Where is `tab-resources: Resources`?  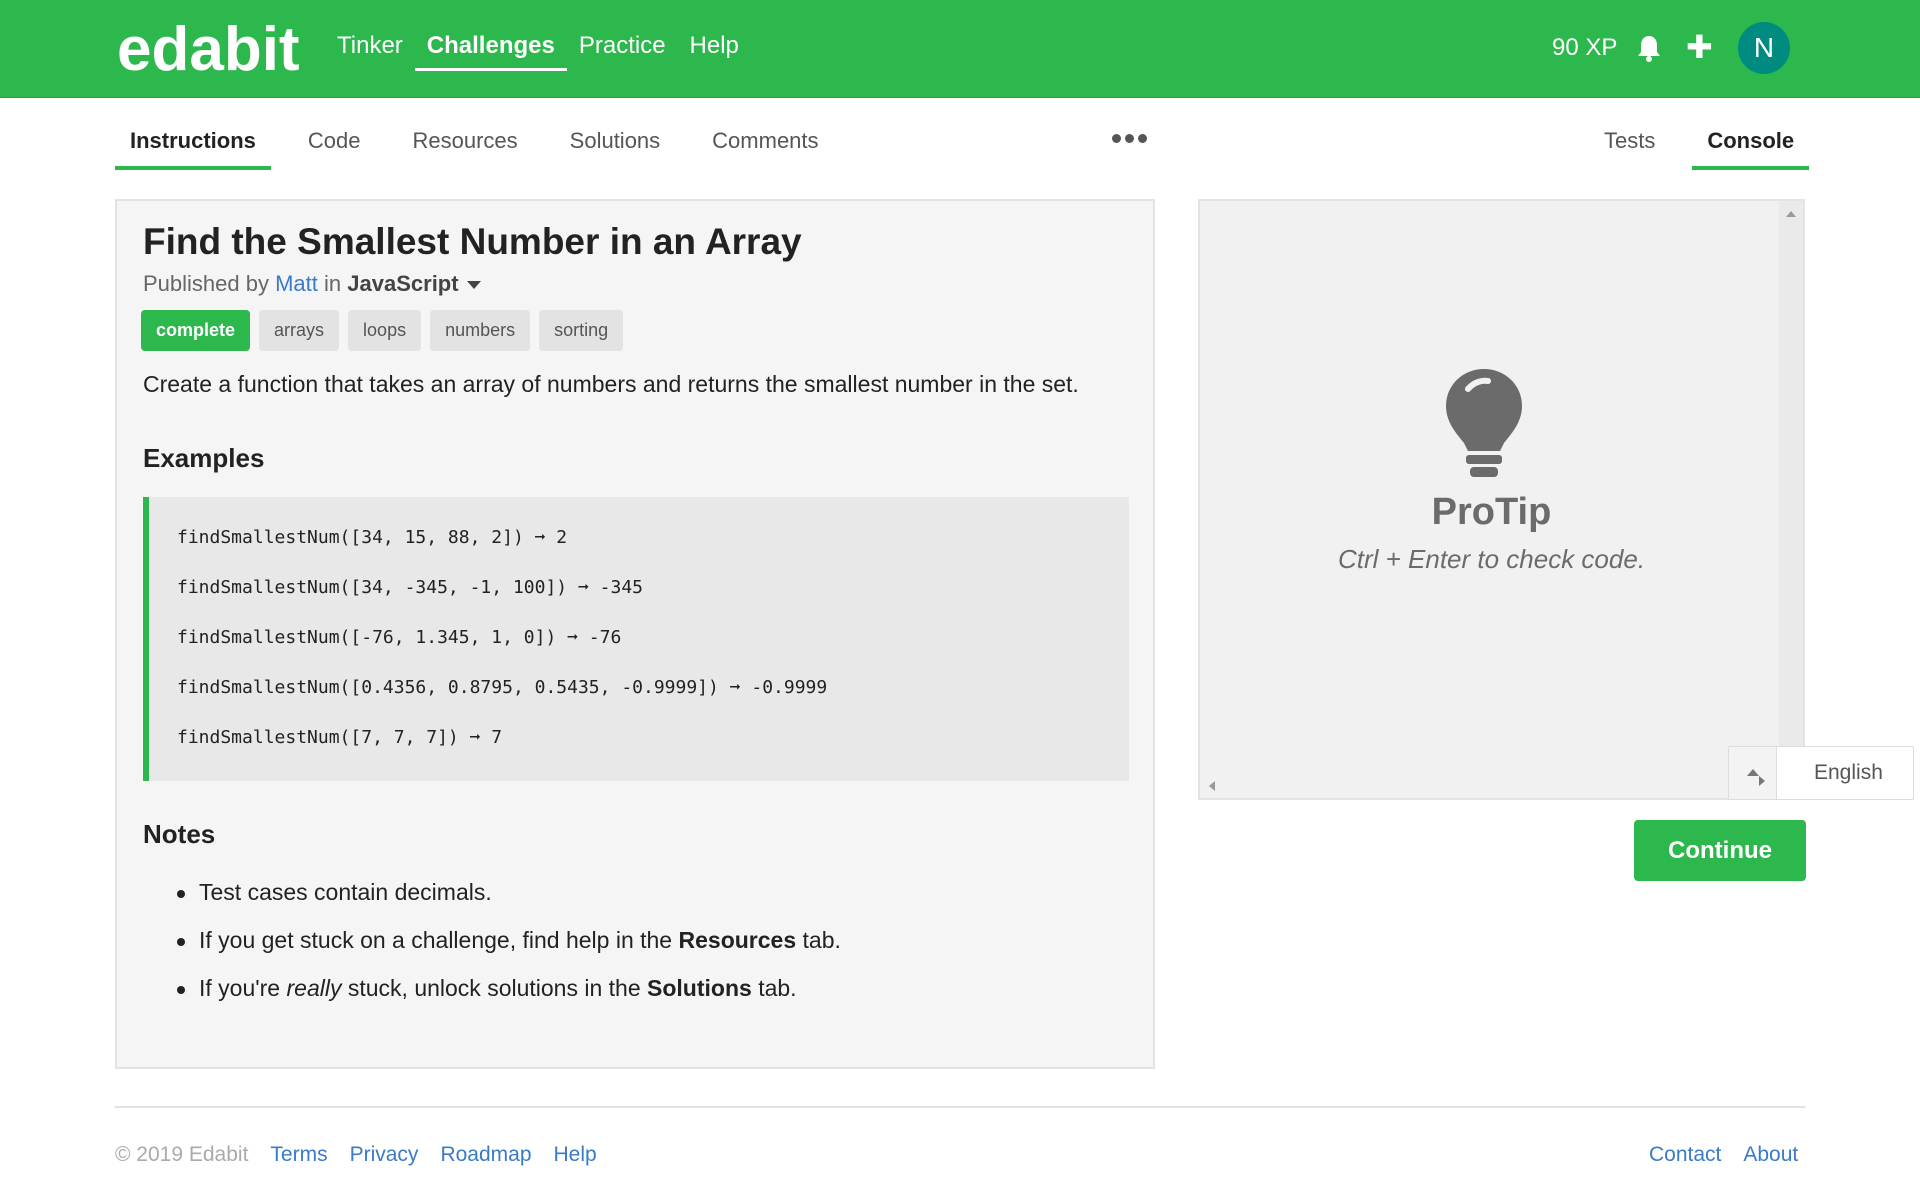 tab-resources: Resources is located at coordinates (465, 149).